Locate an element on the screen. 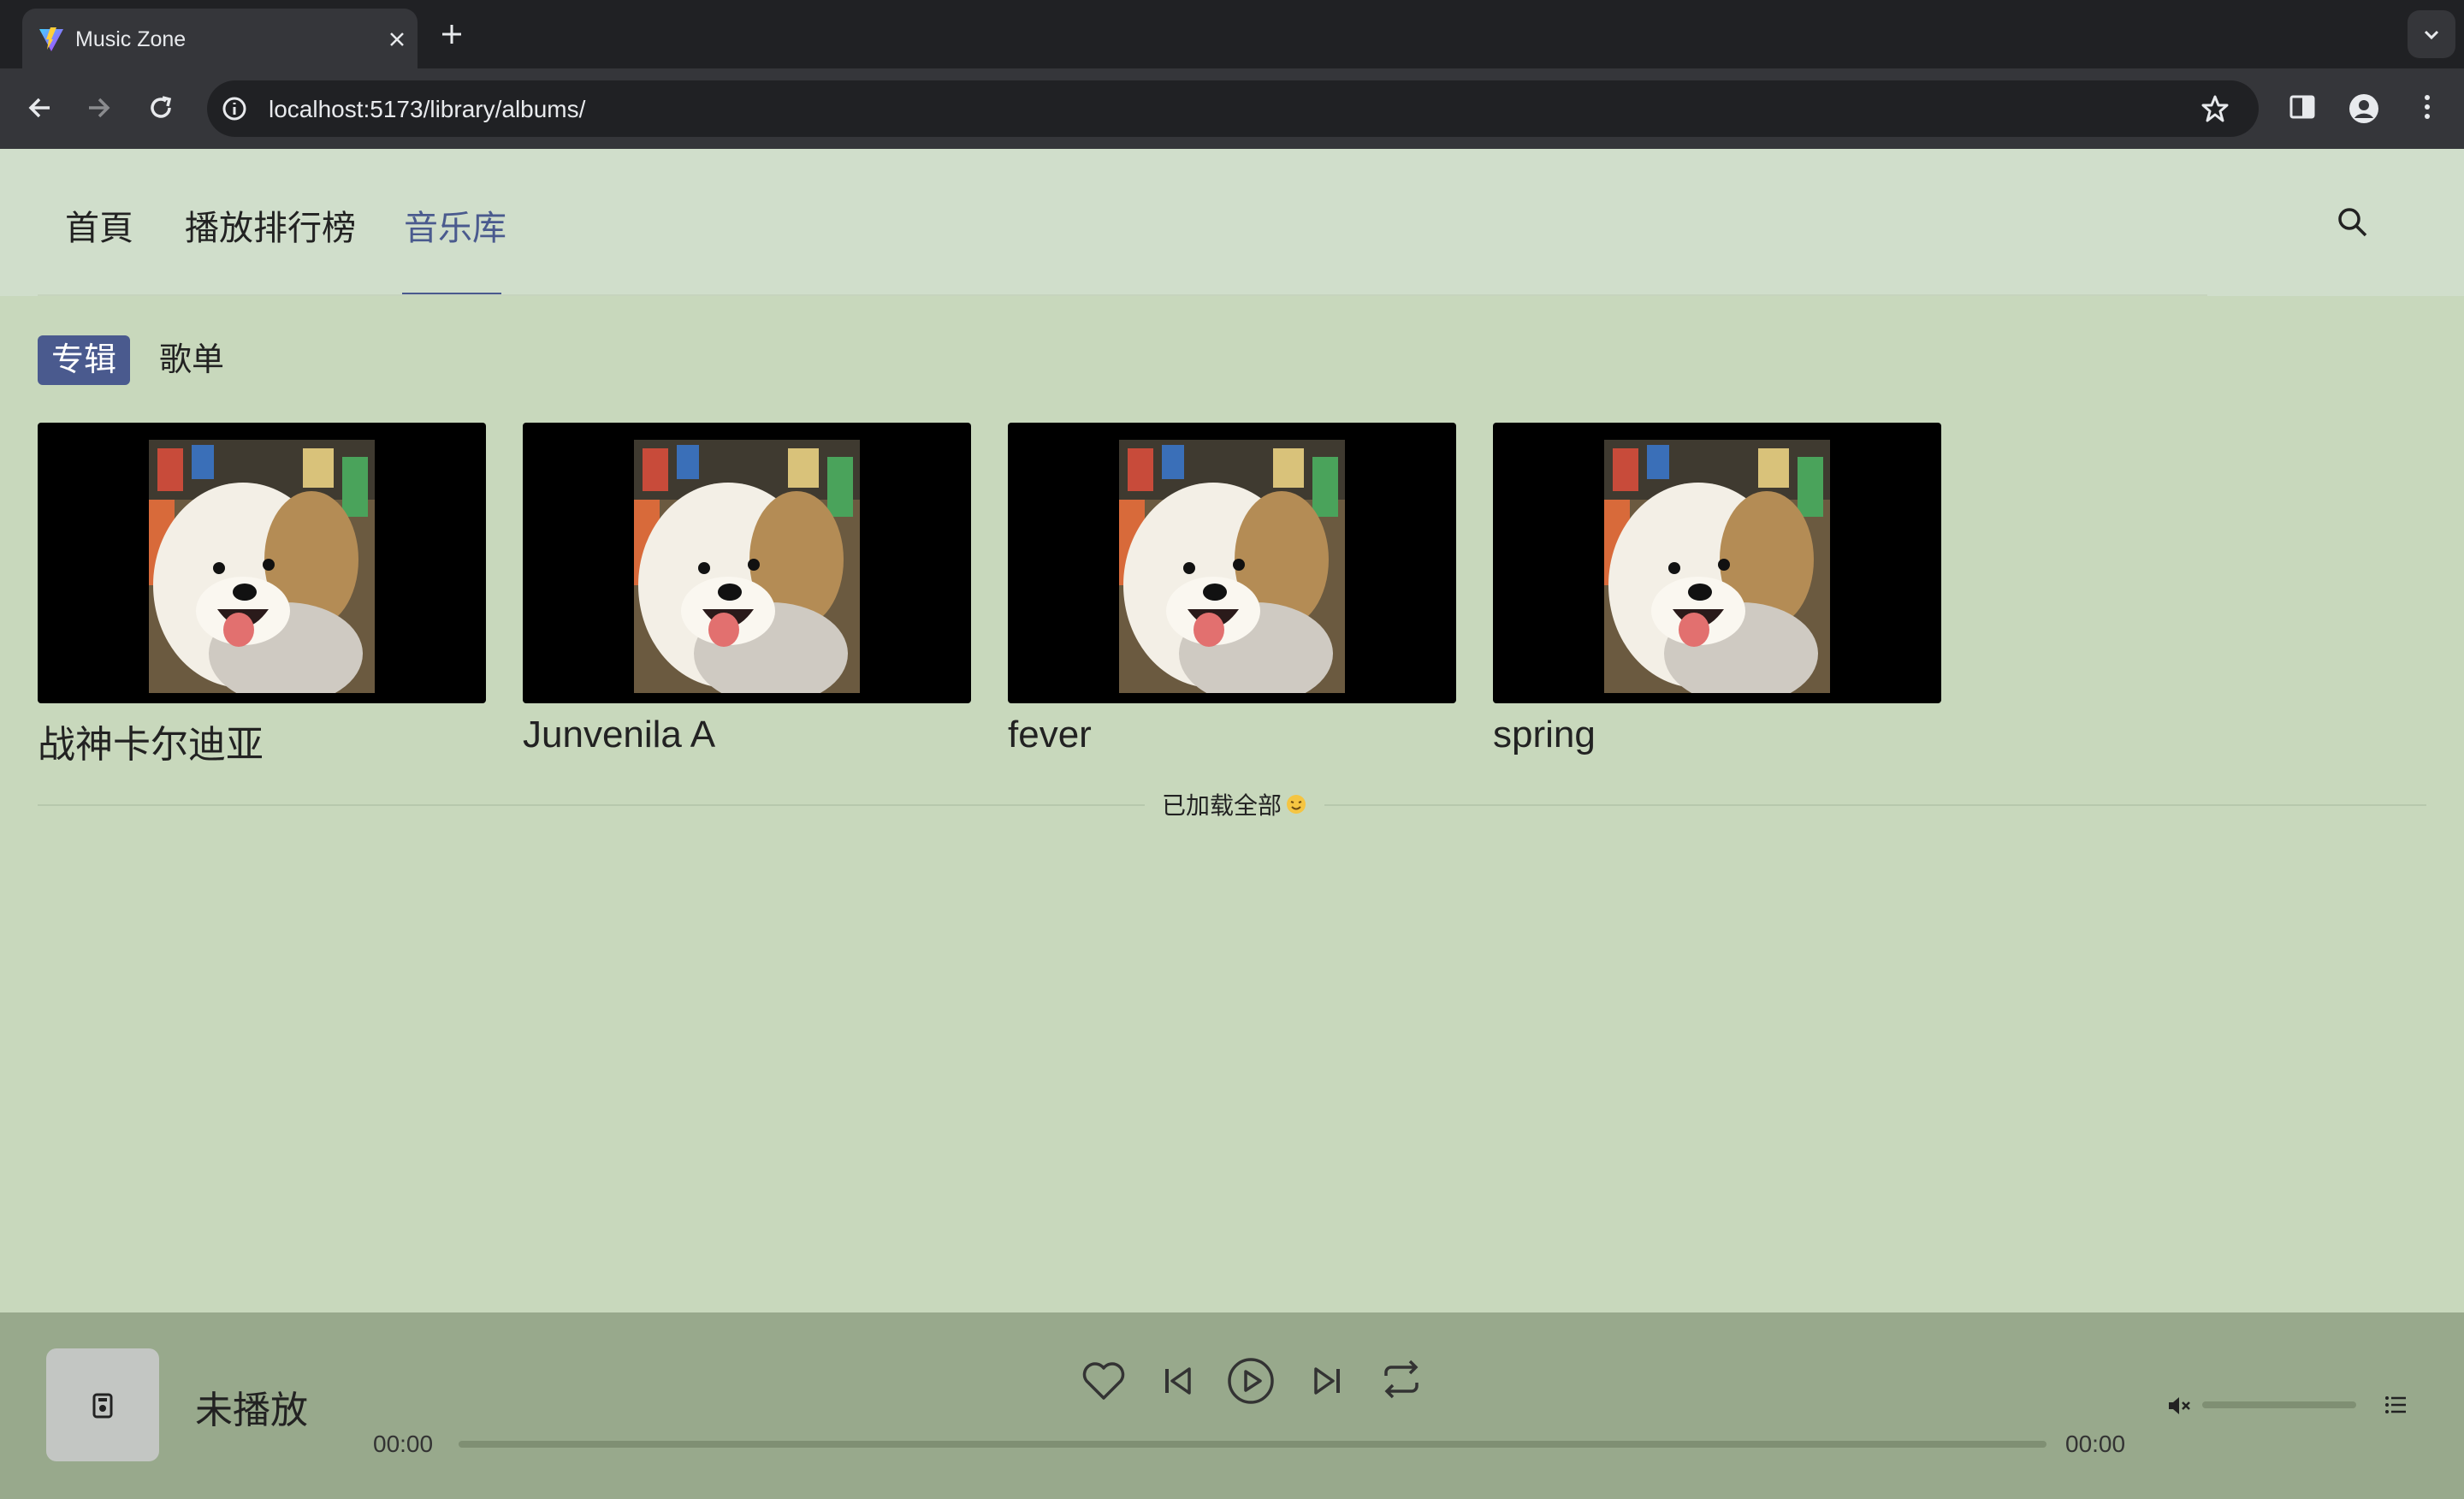 The height and width of the screenshot is (1499, 2464). address-bar: localhost:5173/library/albums/ is located at coordinates (1233, 109).